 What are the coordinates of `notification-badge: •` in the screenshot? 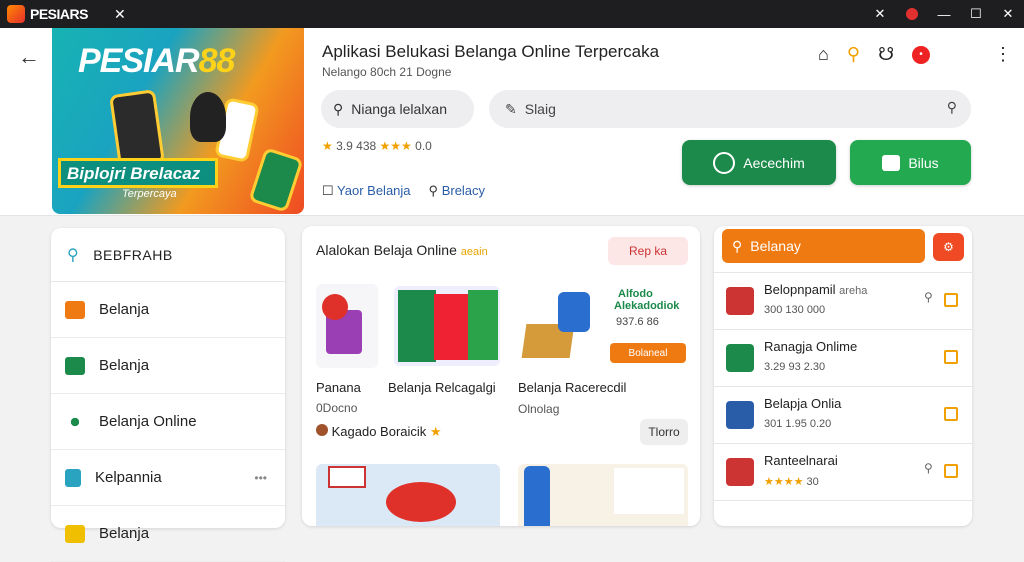 It's located at (921, 54).